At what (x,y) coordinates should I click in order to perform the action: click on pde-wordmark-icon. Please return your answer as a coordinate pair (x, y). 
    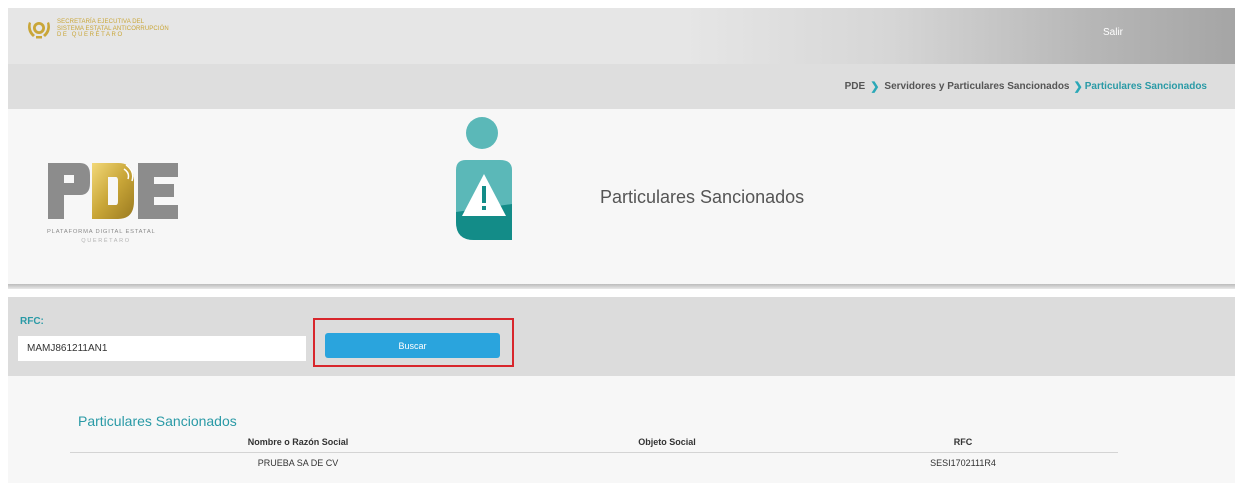
    Looking at the image, I should click on (113, 191).